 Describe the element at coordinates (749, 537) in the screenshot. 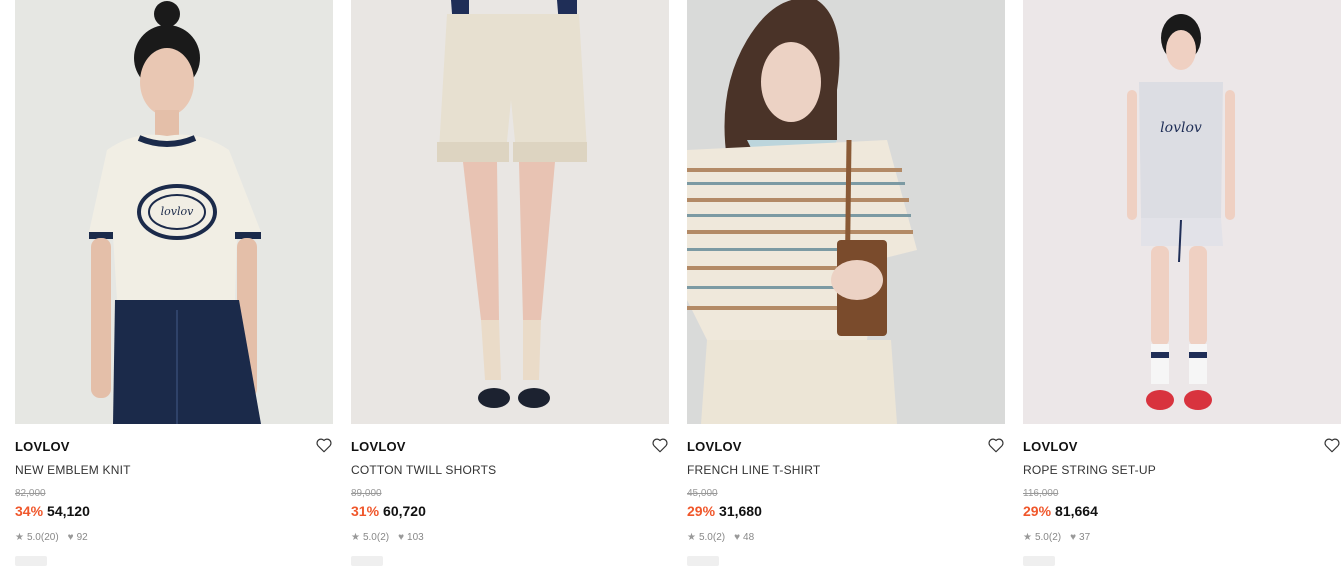

I see `like-count: 48` at that location.